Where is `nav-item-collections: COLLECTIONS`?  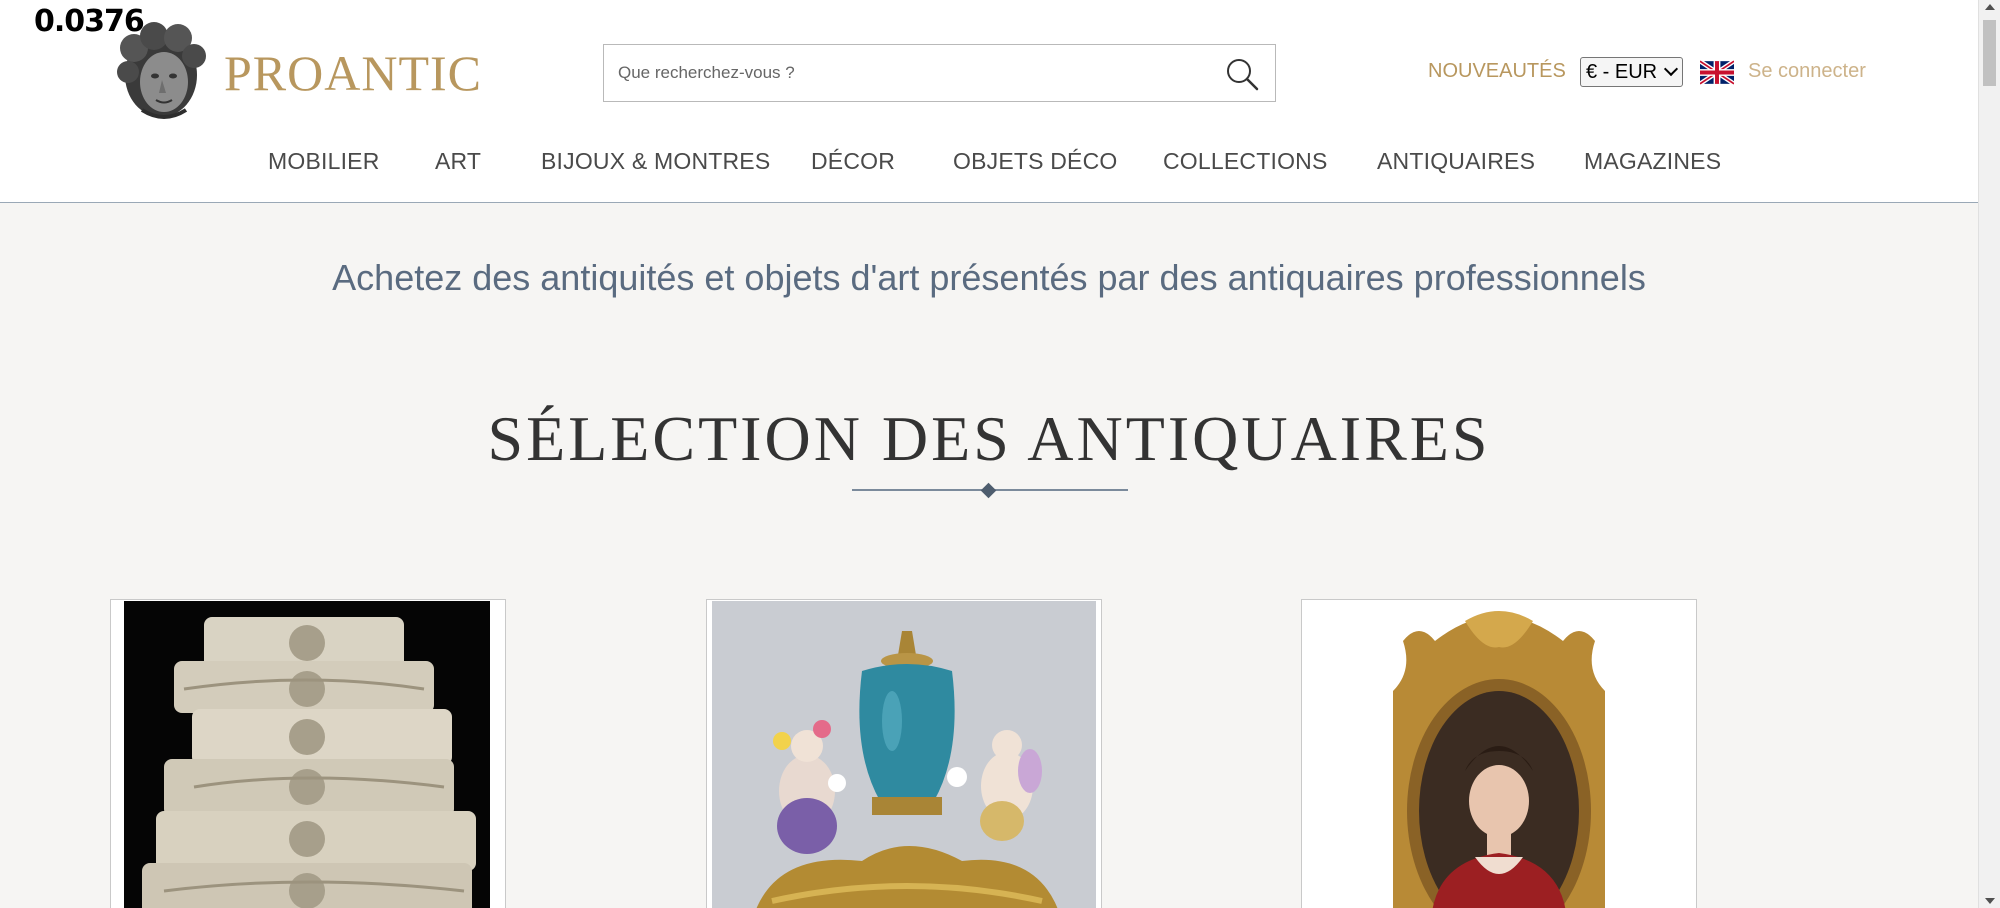
nav-item-collections: COLLECTIONS is located at coordinates (1245, 161).